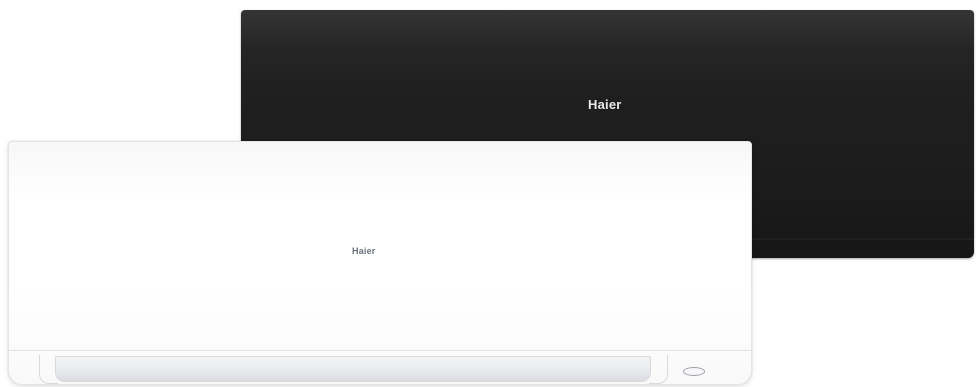 The height and width of the screenshot is (387, 976). I want to click on front-panel-edge, so click(380, 350).